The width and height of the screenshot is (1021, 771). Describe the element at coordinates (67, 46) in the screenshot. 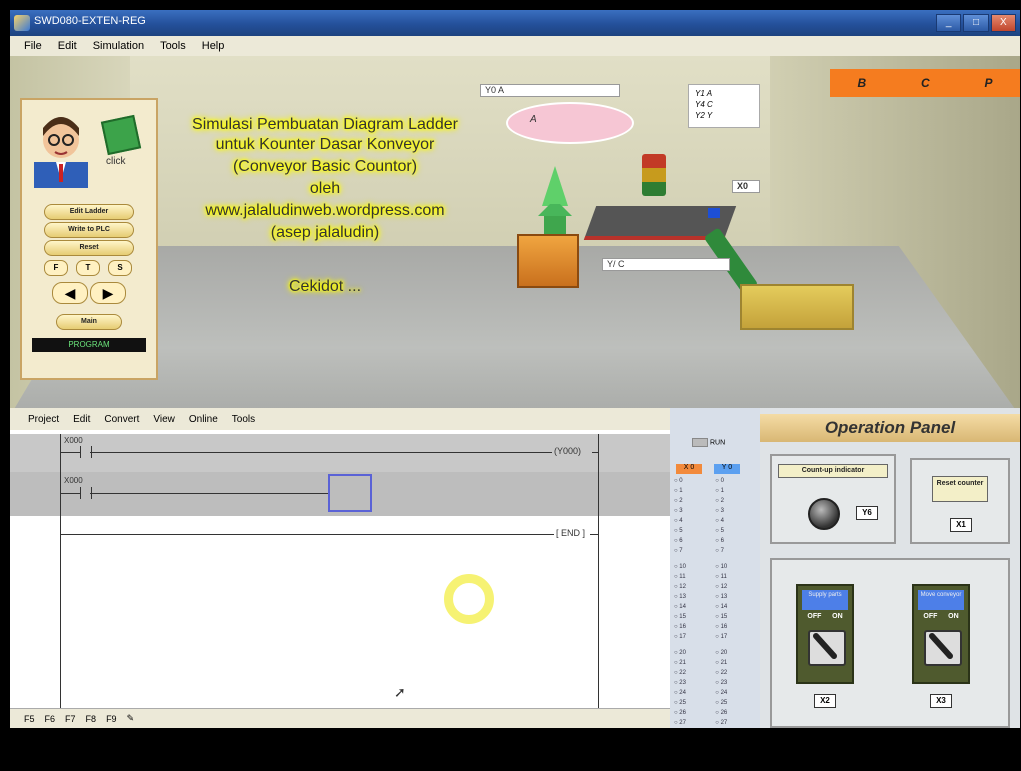

I see `menu-edit: Edit` at that location.